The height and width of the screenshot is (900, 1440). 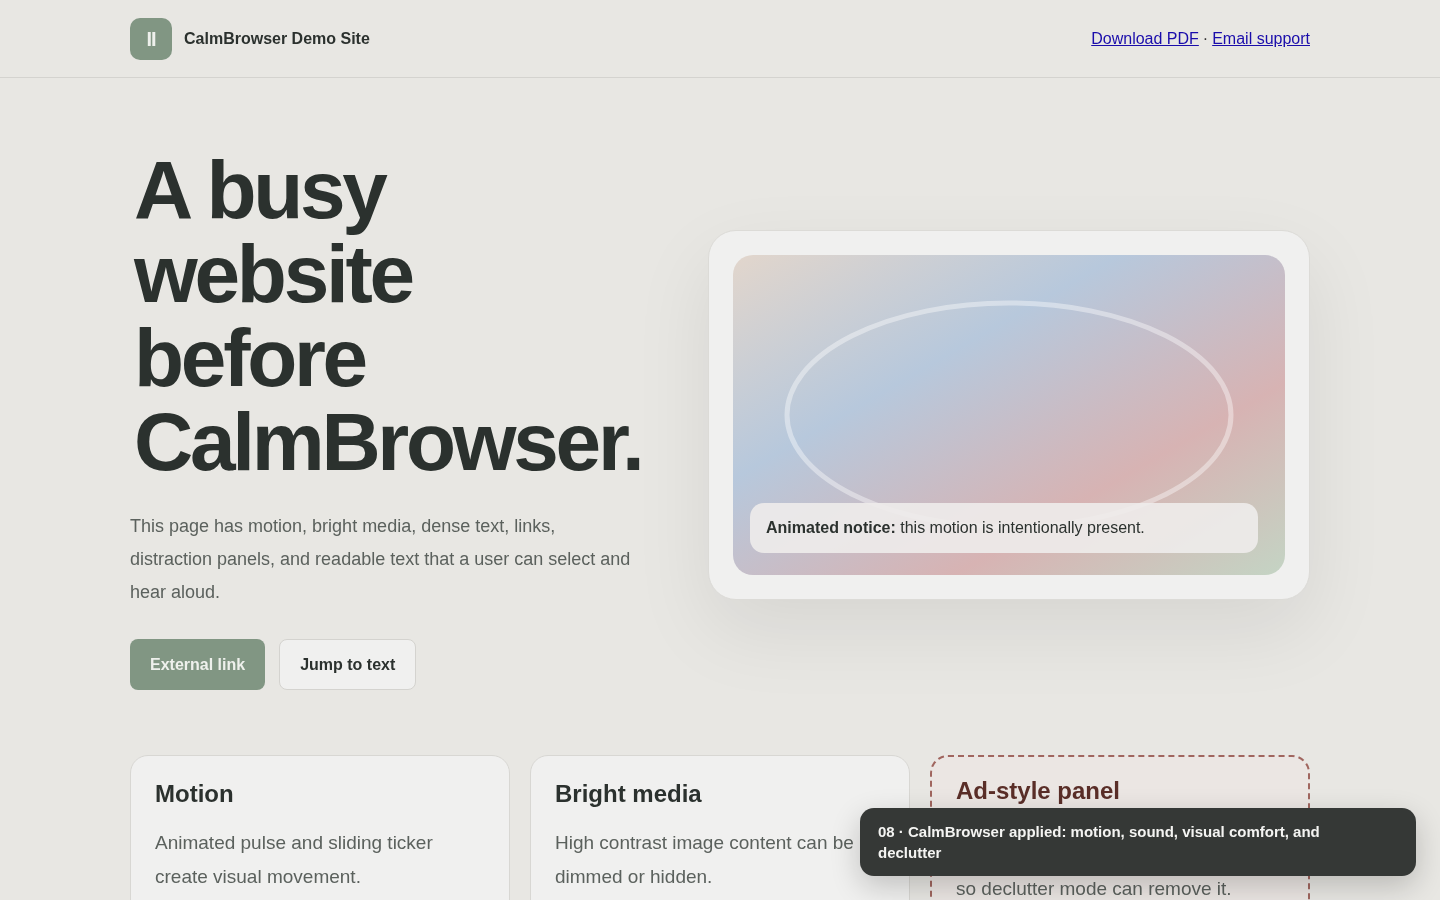 I want to click on hero-intro: This page has motion, bright media, dense text, links, distraction panels, and readable text that a user can select and hear aloud., so click(x=381, y=559).